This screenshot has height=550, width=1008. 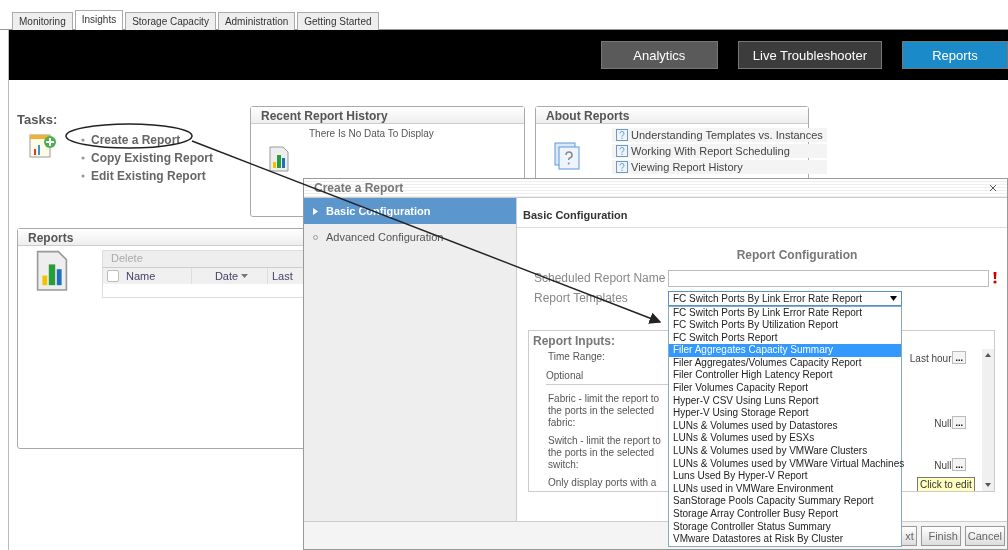 I want to click on input-label: Fabric - limit the report to the ports in the selected fabric:, so click(x=604, y=411).